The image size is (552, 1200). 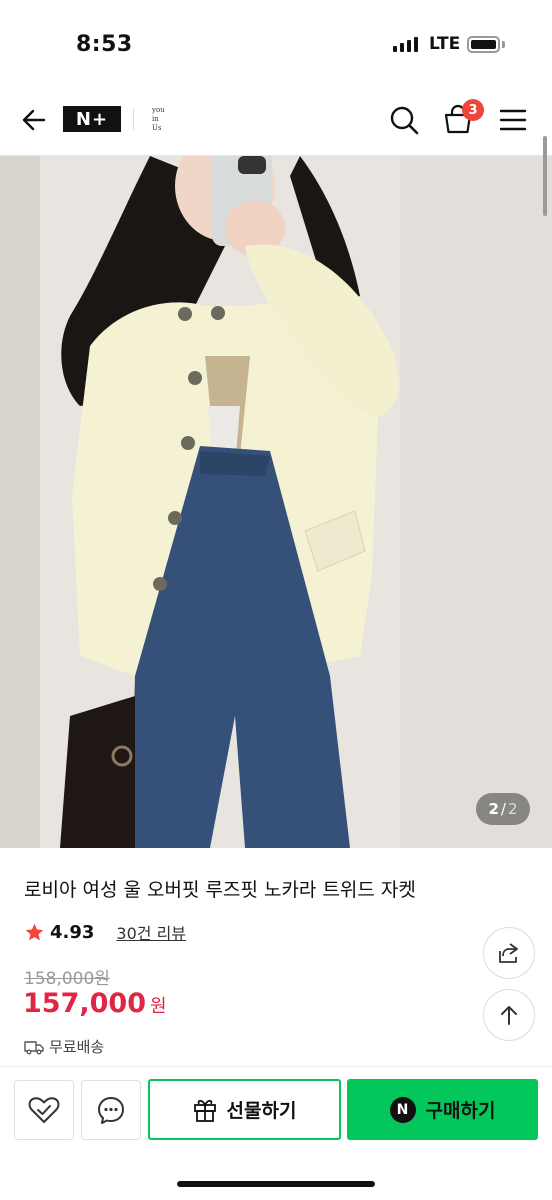 I want to click on review-link: 30건 리뷰, so click(x=151, y=932).